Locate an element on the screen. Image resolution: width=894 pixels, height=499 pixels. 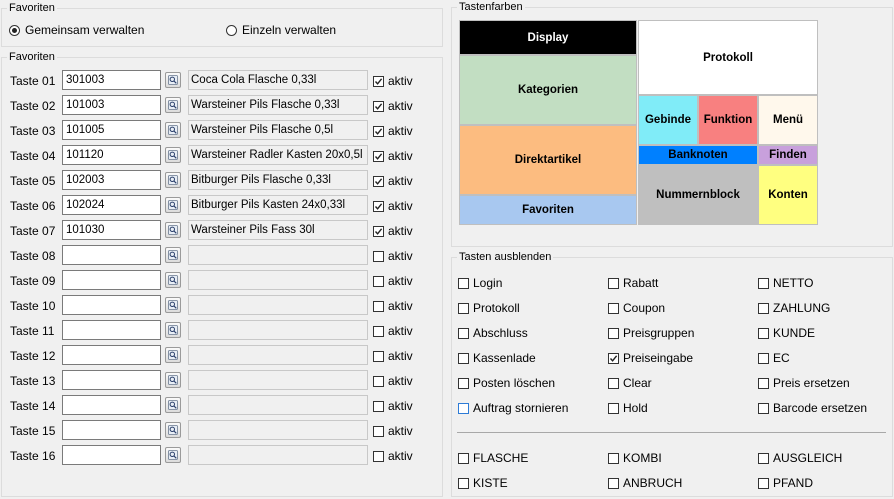
hide-option-checkbox: Rabatt is located at coordinates (633, 283).